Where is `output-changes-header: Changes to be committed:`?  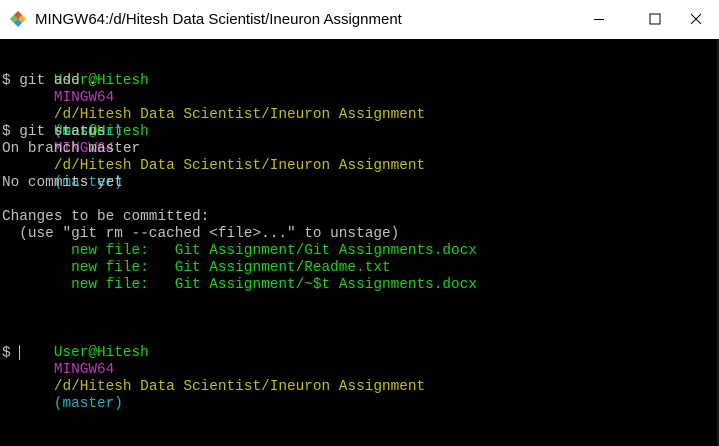 output-changes-header: Changes to be committed: is located at coordinates (106, 217).